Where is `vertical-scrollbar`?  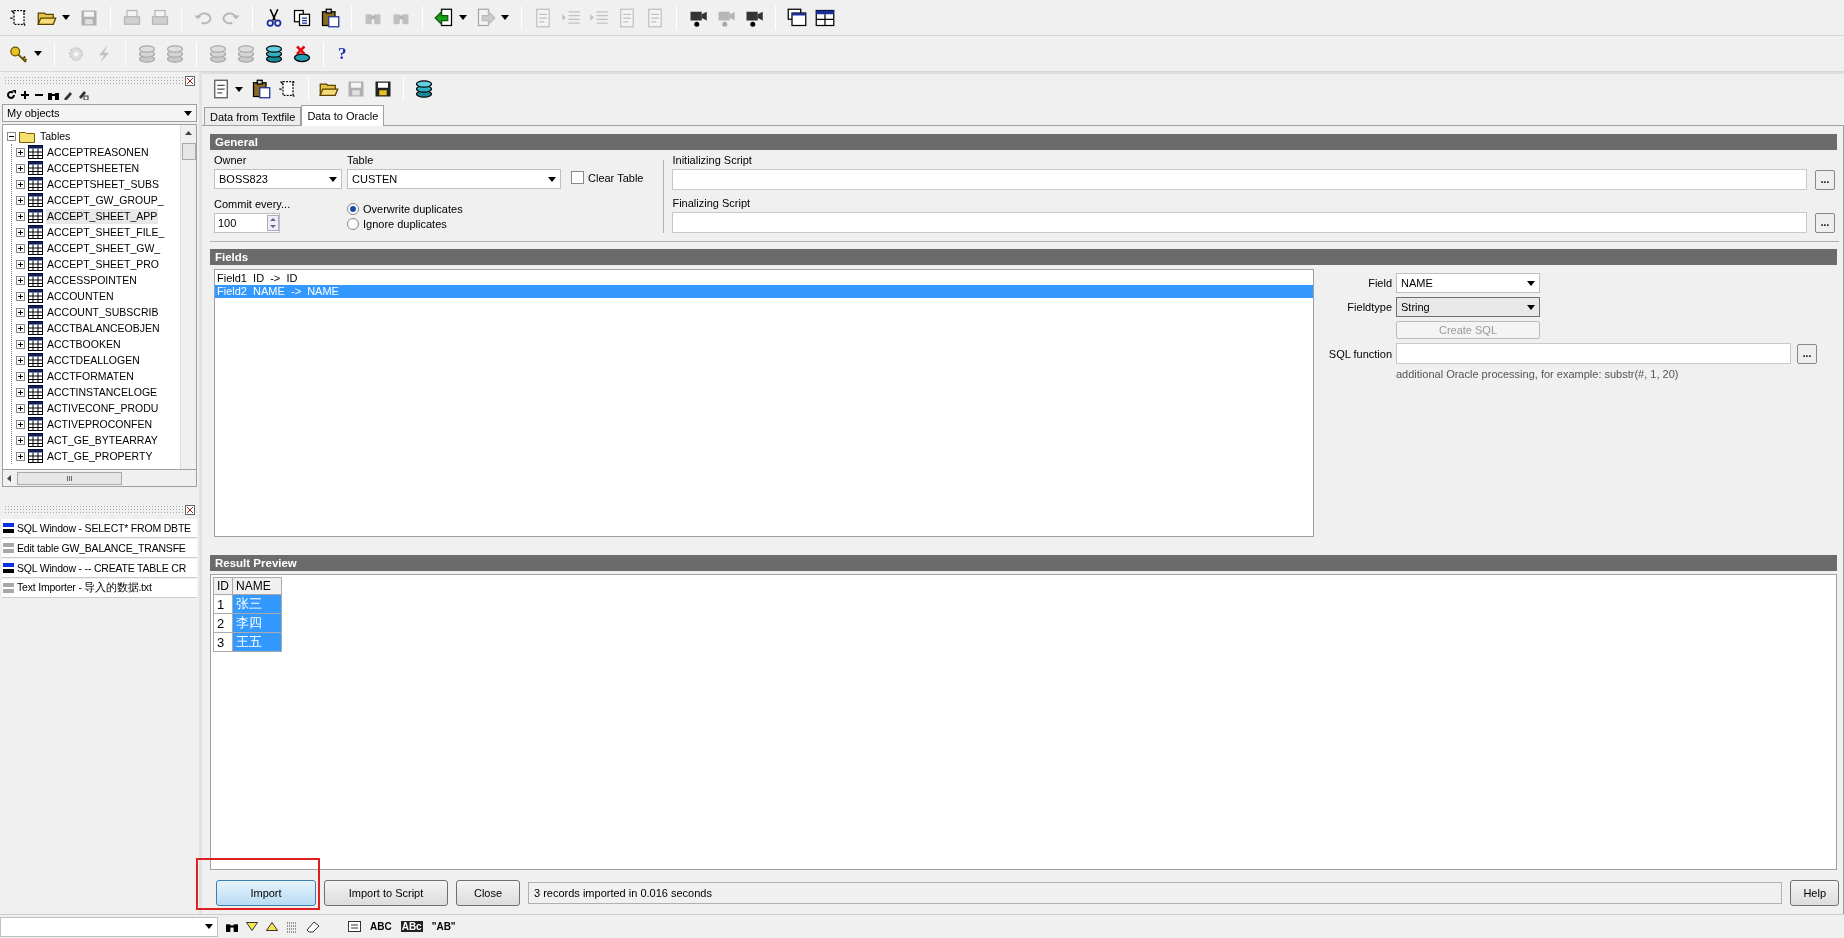 vertical-scrollbar is located at coordinates (188, 297).